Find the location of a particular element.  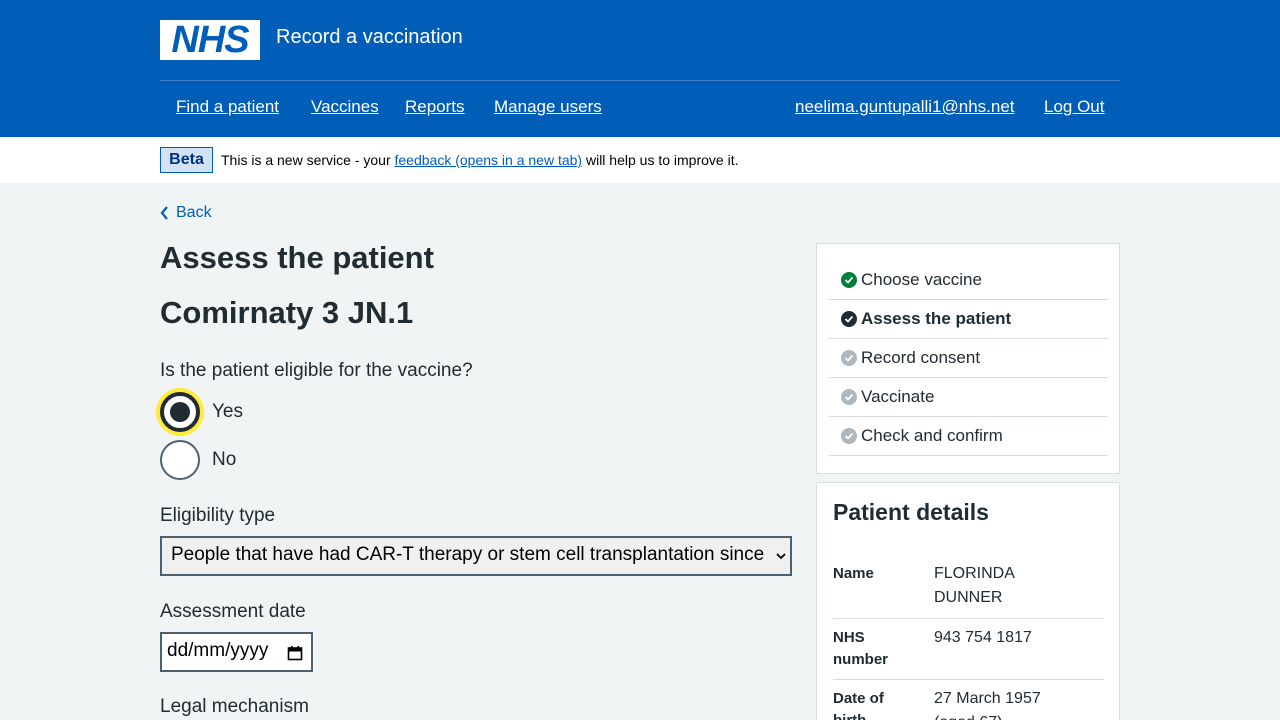

nav-log-out: Log Out is located at coordinates (1074, 107).